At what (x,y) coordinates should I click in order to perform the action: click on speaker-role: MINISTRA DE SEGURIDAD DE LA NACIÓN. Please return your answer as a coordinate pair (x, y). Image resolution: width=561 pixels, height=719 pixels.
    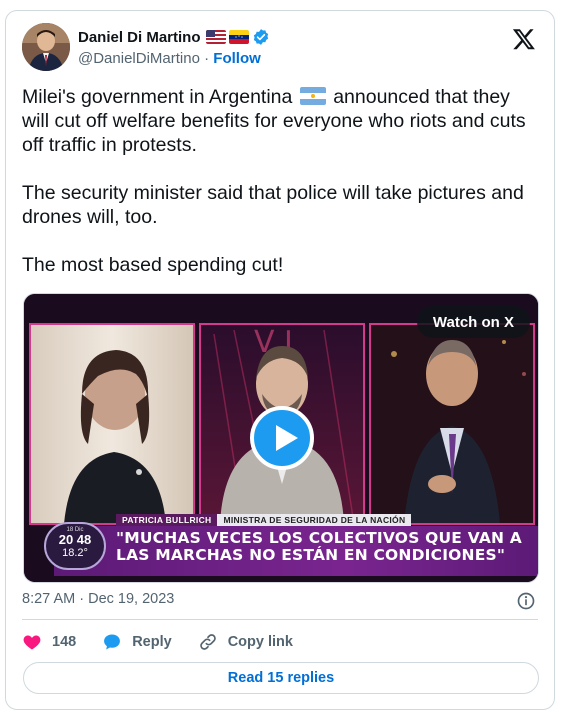
    Looking at the image, I should click on (314, 520).